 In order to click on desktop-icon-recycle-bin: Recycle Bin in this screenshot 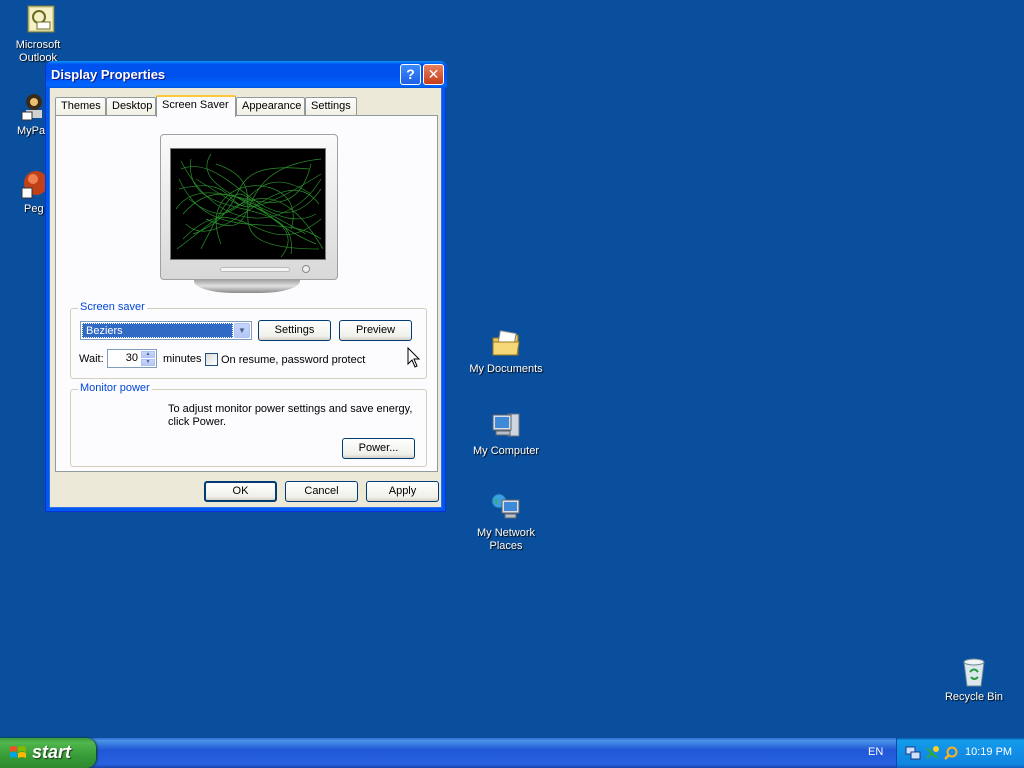, I will do `click(974, 680)`.